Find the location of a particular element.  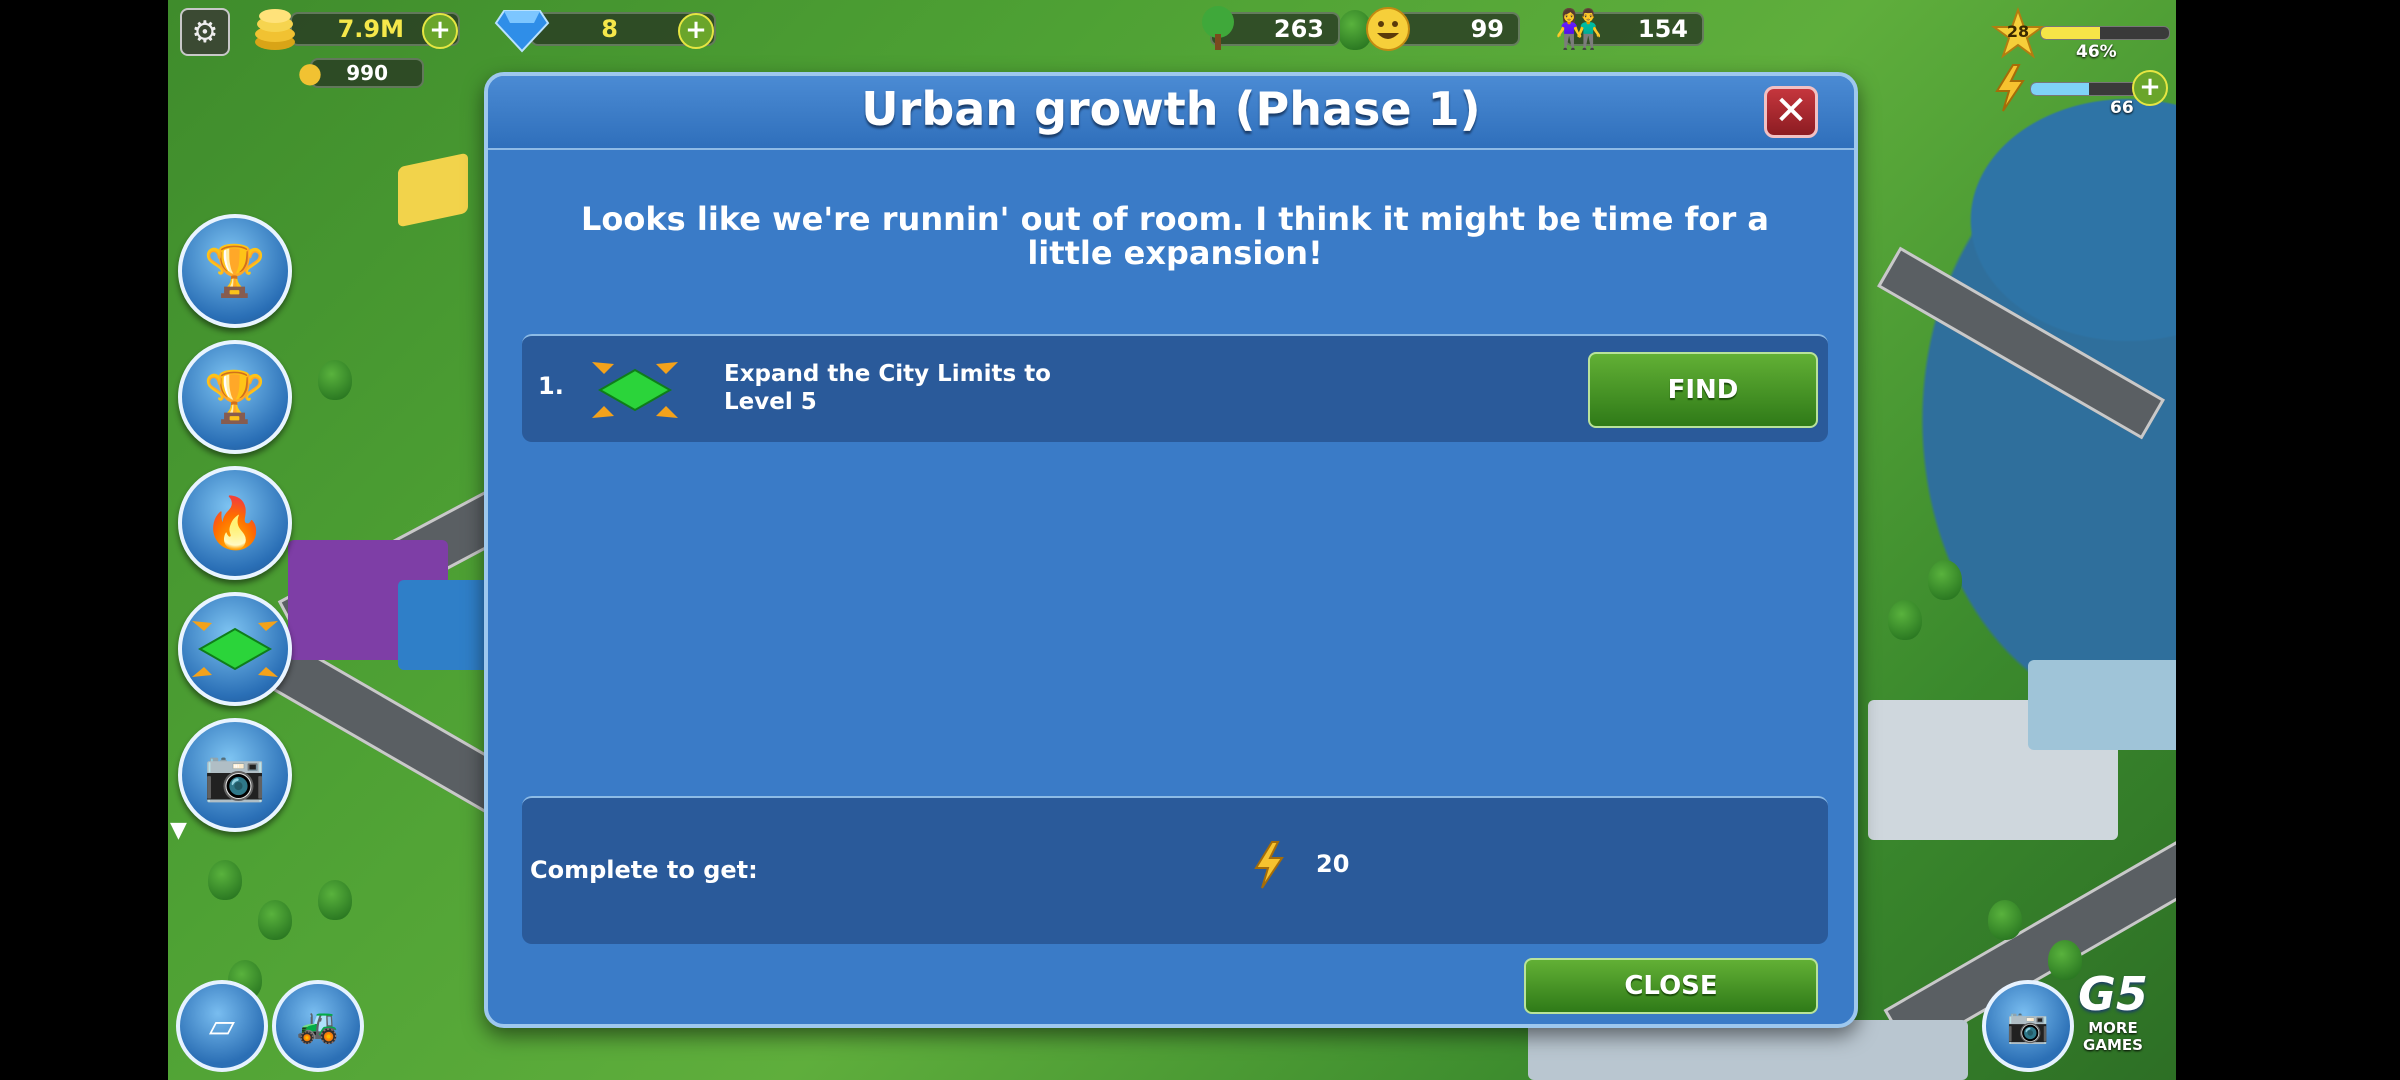

dialog-header: Urban growth (Phase 1) ✕ is located at coordinates (1171, 113).